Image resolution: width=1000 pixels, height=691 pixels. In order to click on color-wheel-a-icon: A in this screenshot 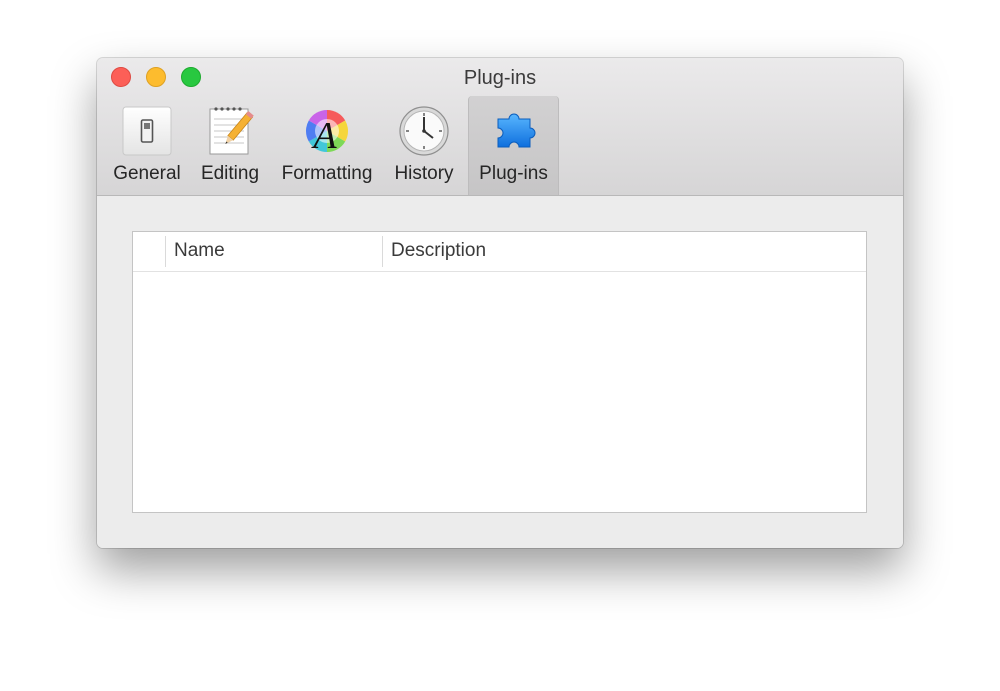, I will do `click(327, 133)`.